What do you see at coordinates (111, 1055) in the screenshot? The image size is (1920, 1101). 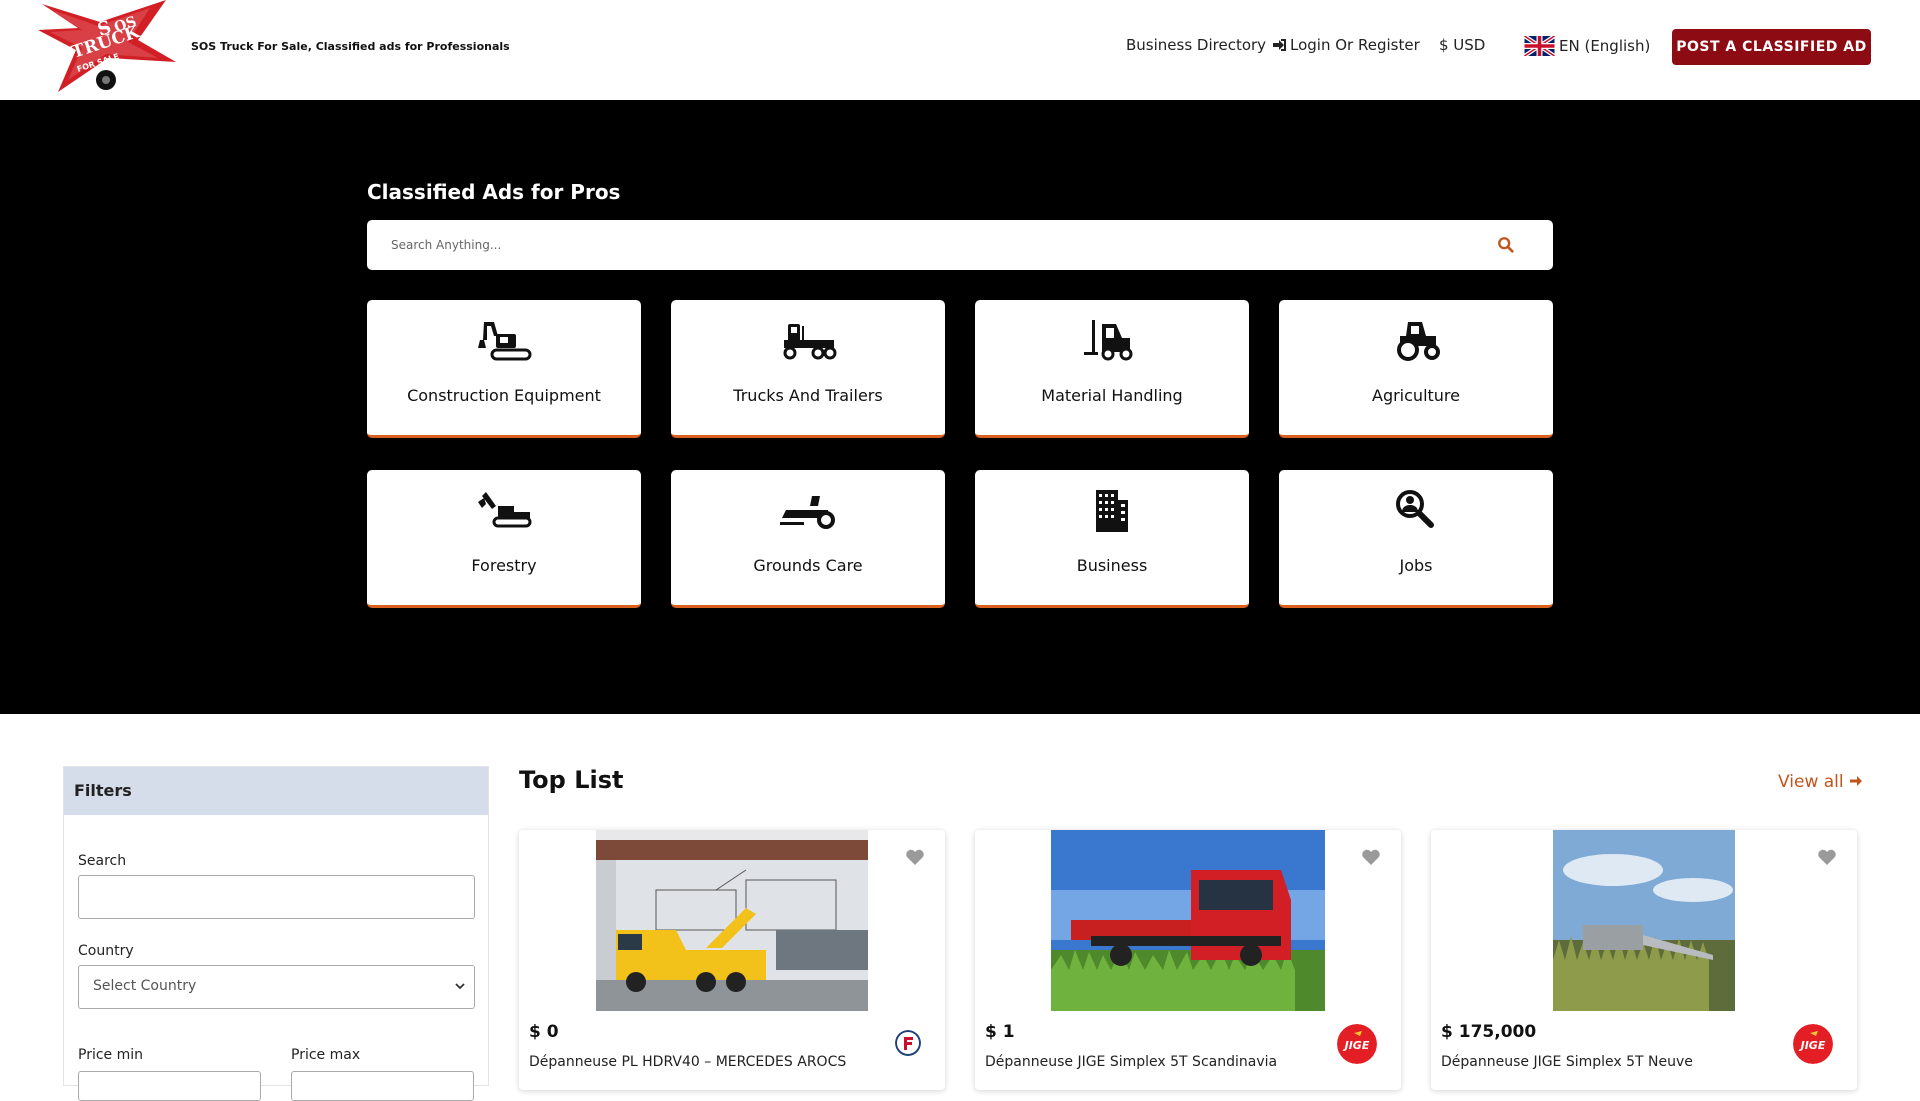 I see `price-min-label: Price min` at bounding box center [111, 1055].